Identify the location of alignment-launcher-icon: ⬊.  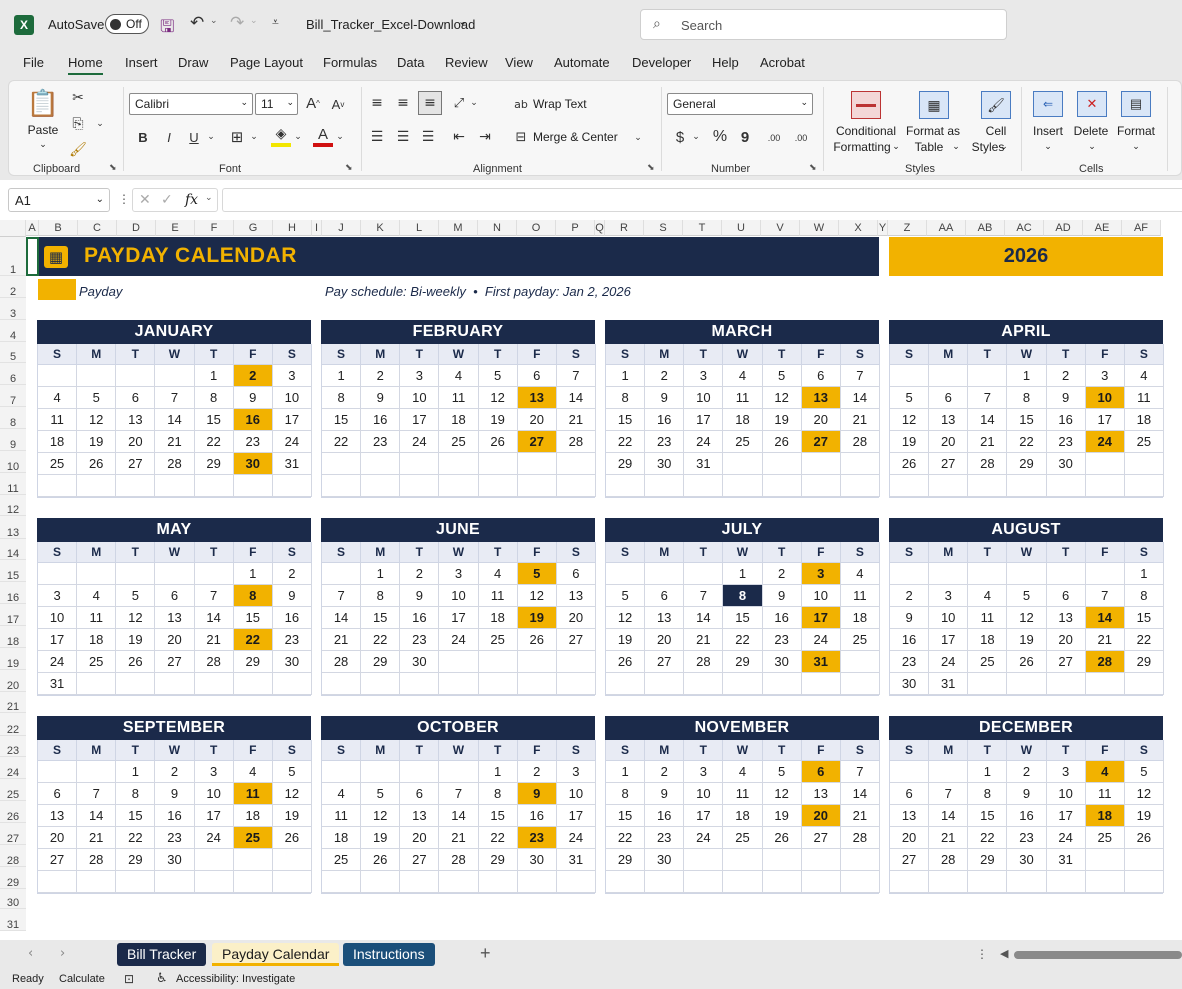
(651, 168).